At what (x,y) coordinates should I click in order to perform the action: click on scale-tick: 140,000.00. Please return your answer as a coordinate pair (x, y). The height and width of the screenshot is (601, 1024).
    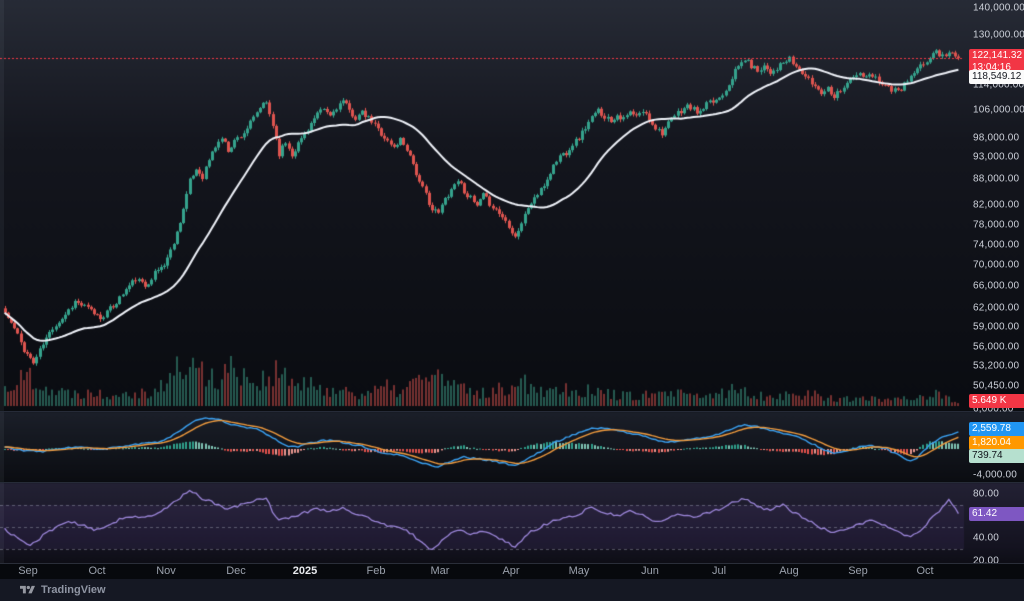
    Looking at the image, I should click on (998, 8).